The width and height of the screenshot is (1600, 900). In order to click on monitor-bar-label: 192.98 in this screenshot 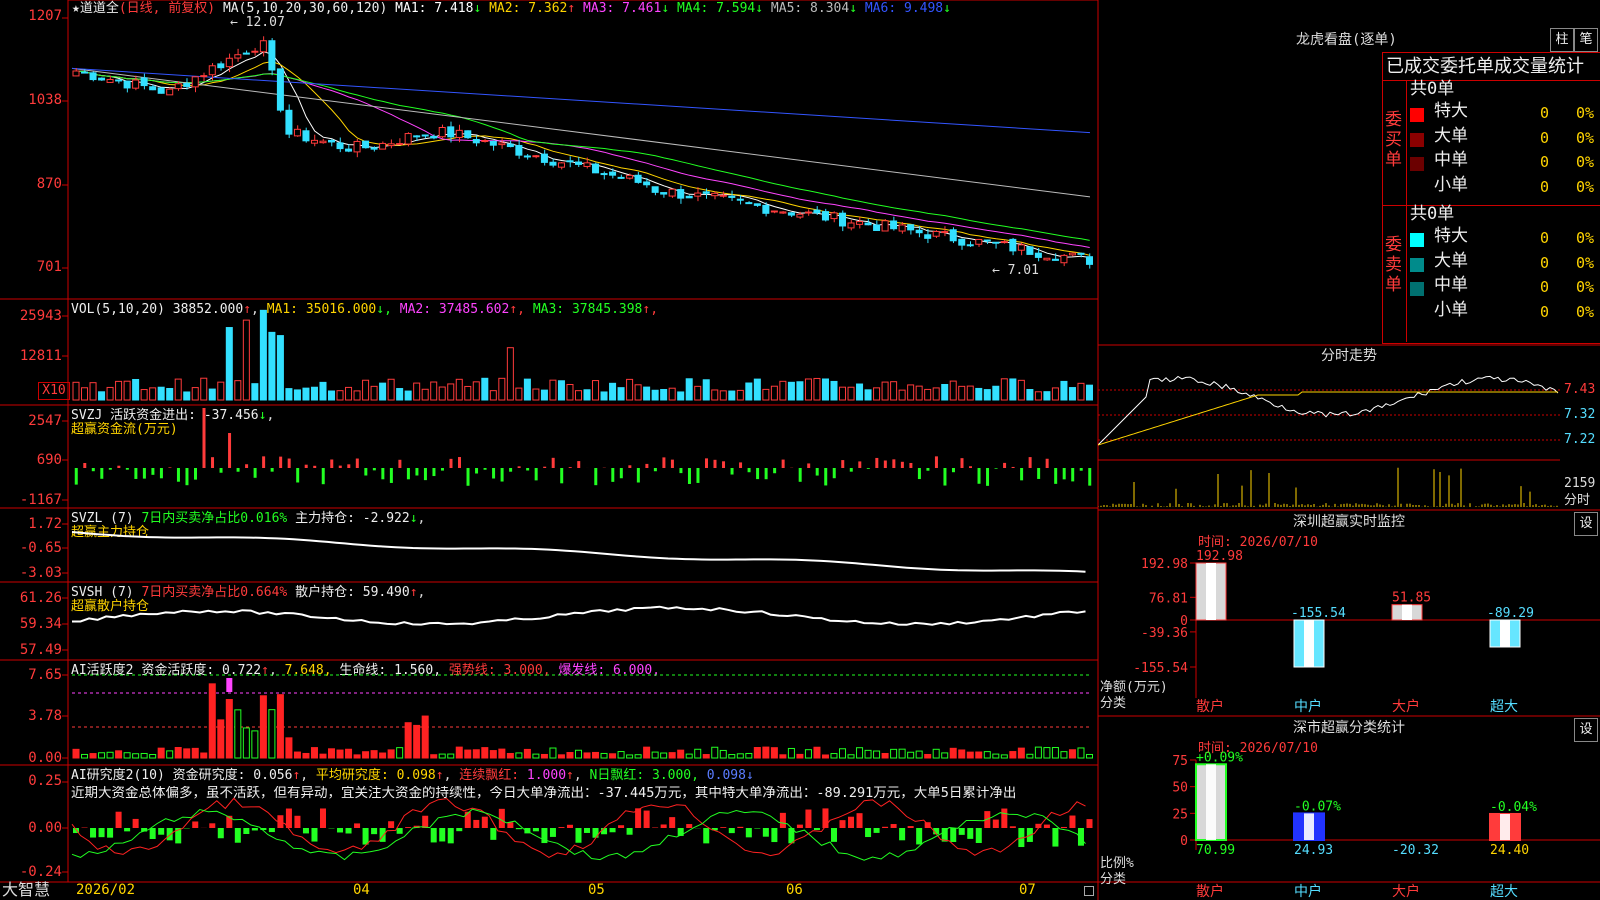, I will do `click(1219, 556)`.